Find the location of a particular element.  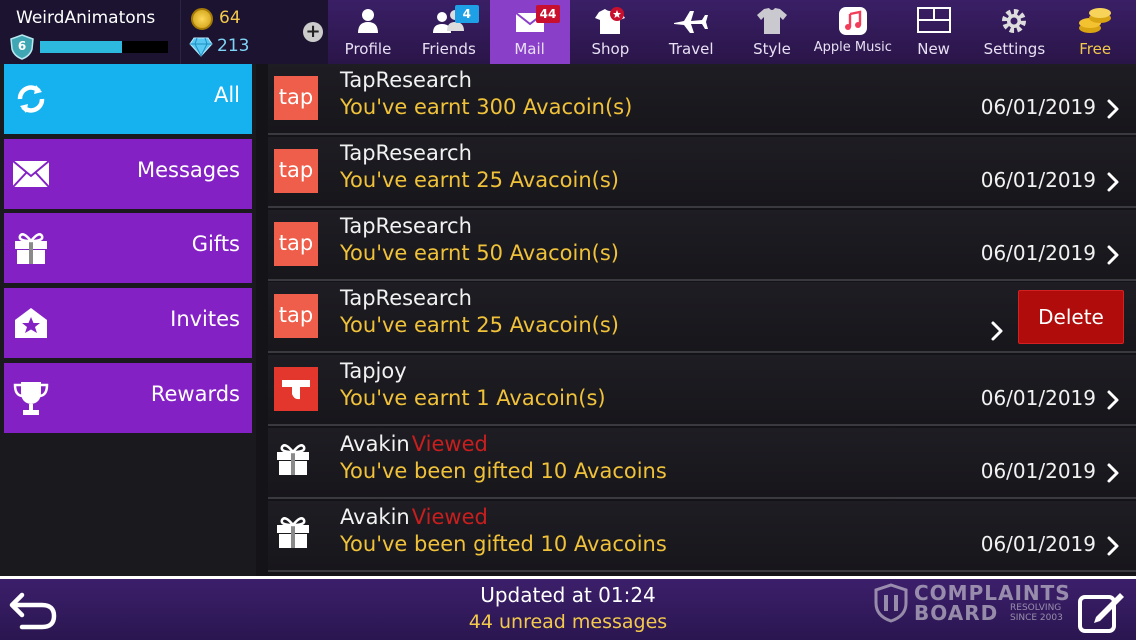

airplane-icon is located at coordinates (691, 21).